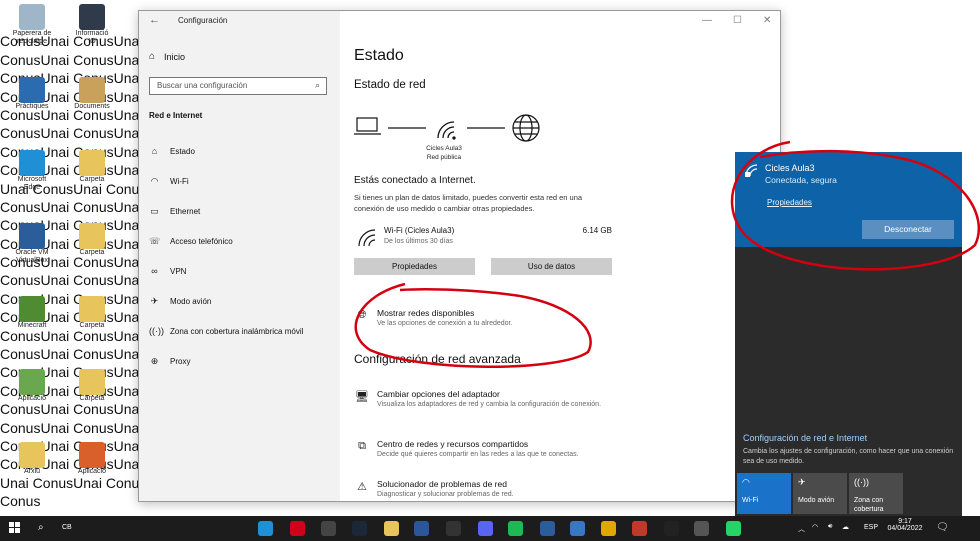  Describe the element at coordinates (32, 462) in the screenshot. I see `desktop-icon: Arxiu` at that location.